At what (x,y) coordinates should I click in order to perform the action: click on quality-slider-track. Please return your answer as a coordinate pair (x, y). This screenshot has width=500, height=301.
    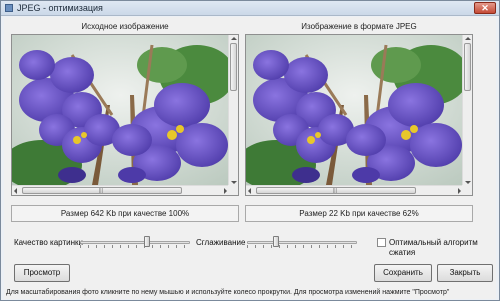
    Looking at the image, I should click on (135, 242).